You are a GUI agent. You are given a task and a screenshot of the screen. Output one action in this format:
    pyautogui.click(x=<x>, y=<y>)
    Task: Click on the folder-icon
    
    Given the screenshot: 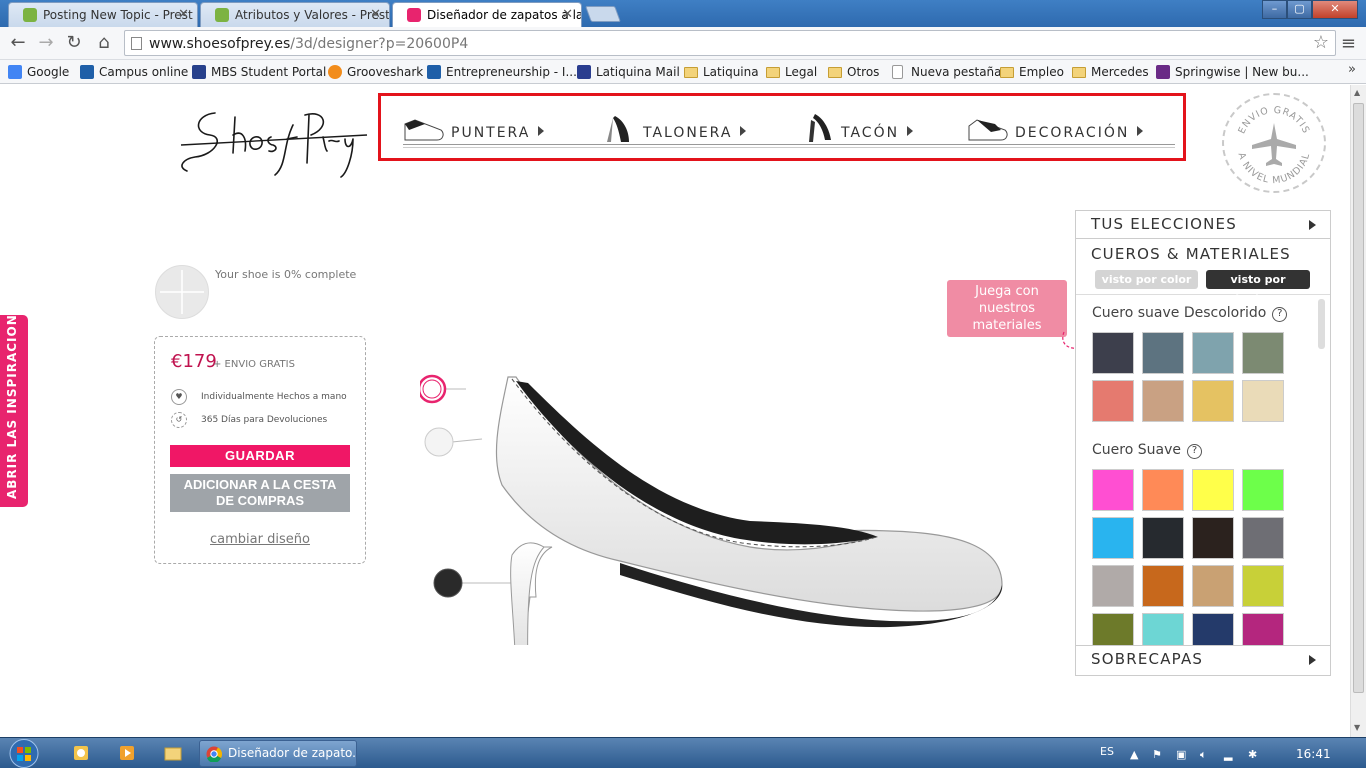 What is the action you would take?
    pyautogui.click(x=773, y=72)
    